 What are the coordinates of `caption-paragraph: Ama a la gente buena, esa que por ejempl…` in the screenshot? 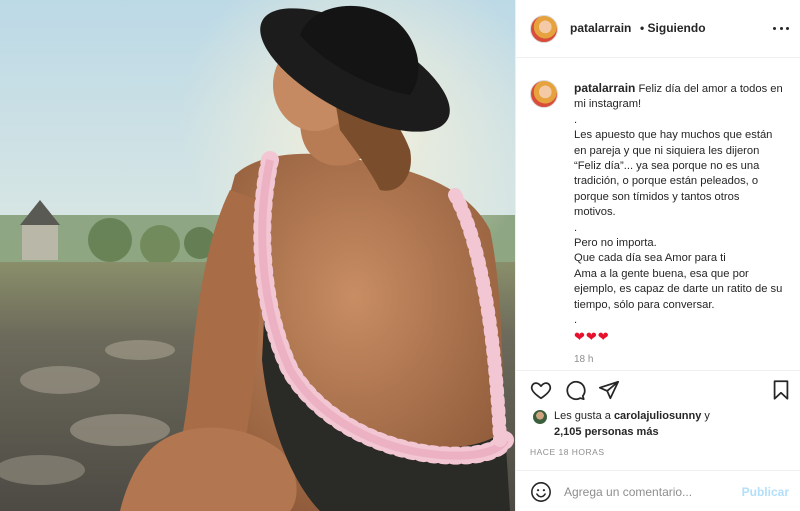 It's located at (678, 289).